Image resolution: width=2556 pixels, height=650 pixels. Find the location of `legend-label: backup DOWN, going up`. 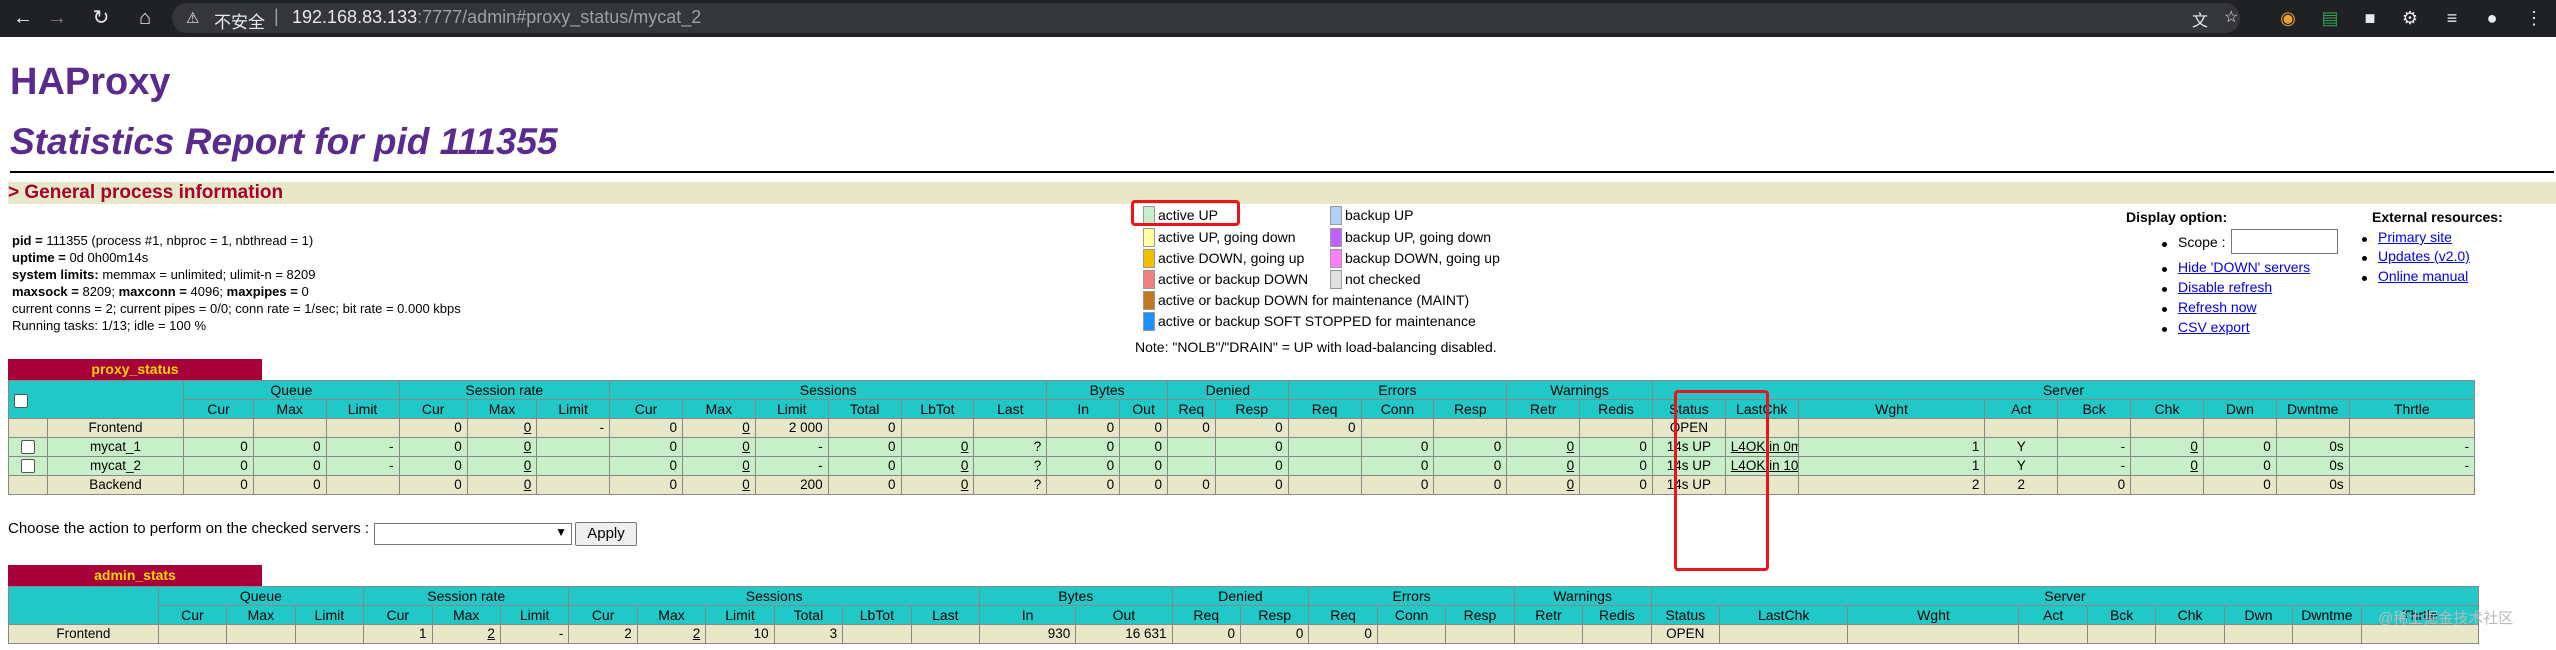

legend-label: backup DOWN, going up is located at coordinates (1422, 258).